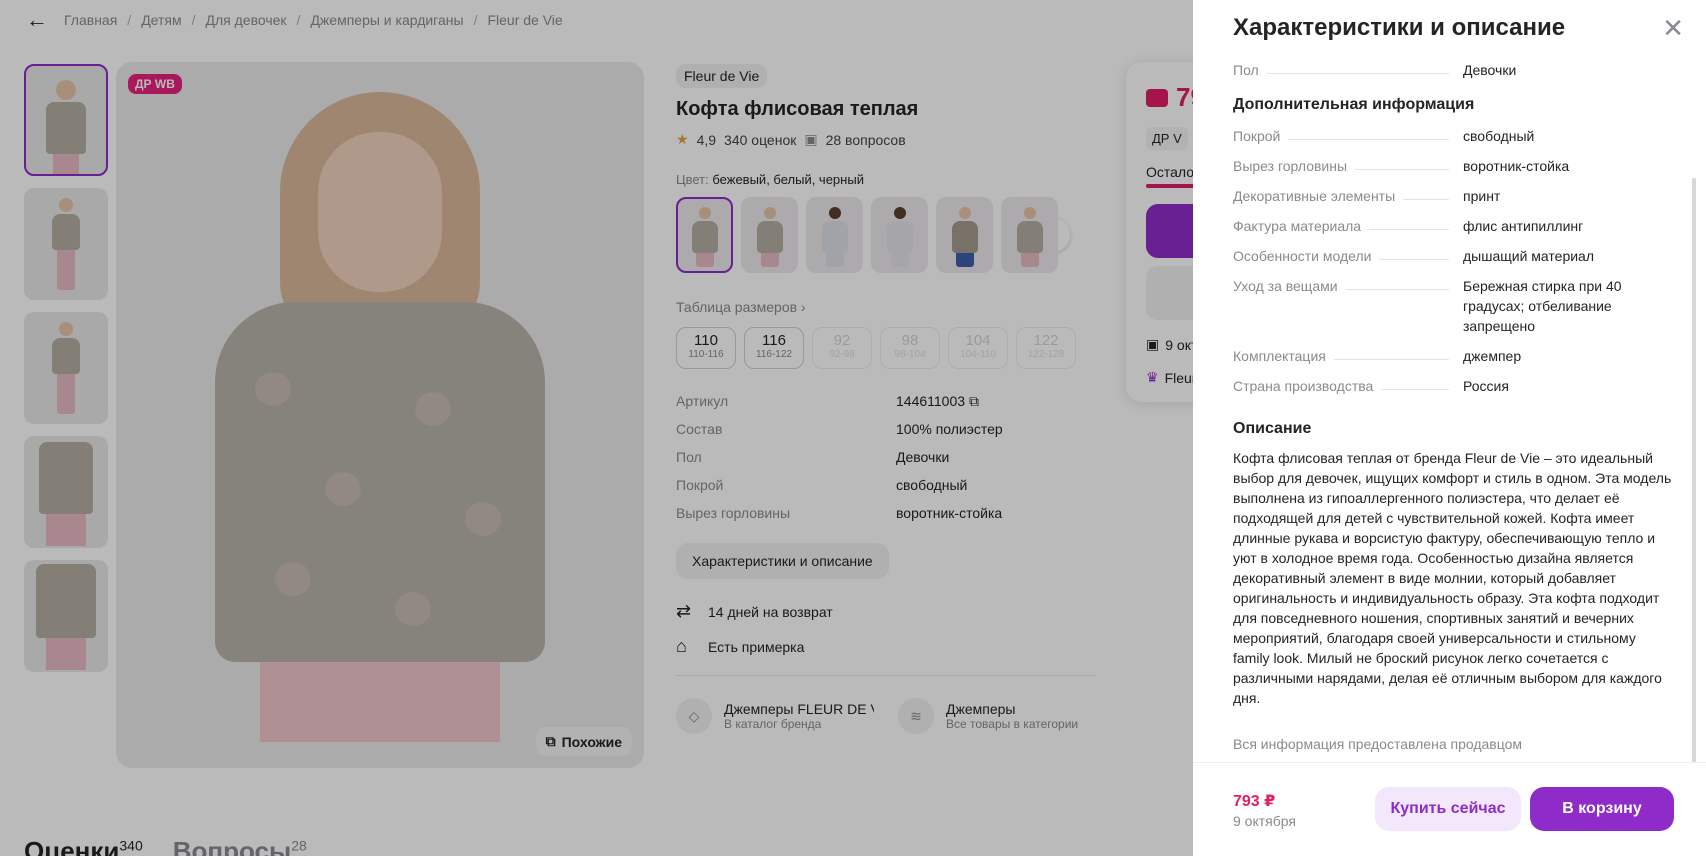  Describe the element at coordinates (1254, 801) in the screenshot. I see `footer-price: 793 ₽` at that location.